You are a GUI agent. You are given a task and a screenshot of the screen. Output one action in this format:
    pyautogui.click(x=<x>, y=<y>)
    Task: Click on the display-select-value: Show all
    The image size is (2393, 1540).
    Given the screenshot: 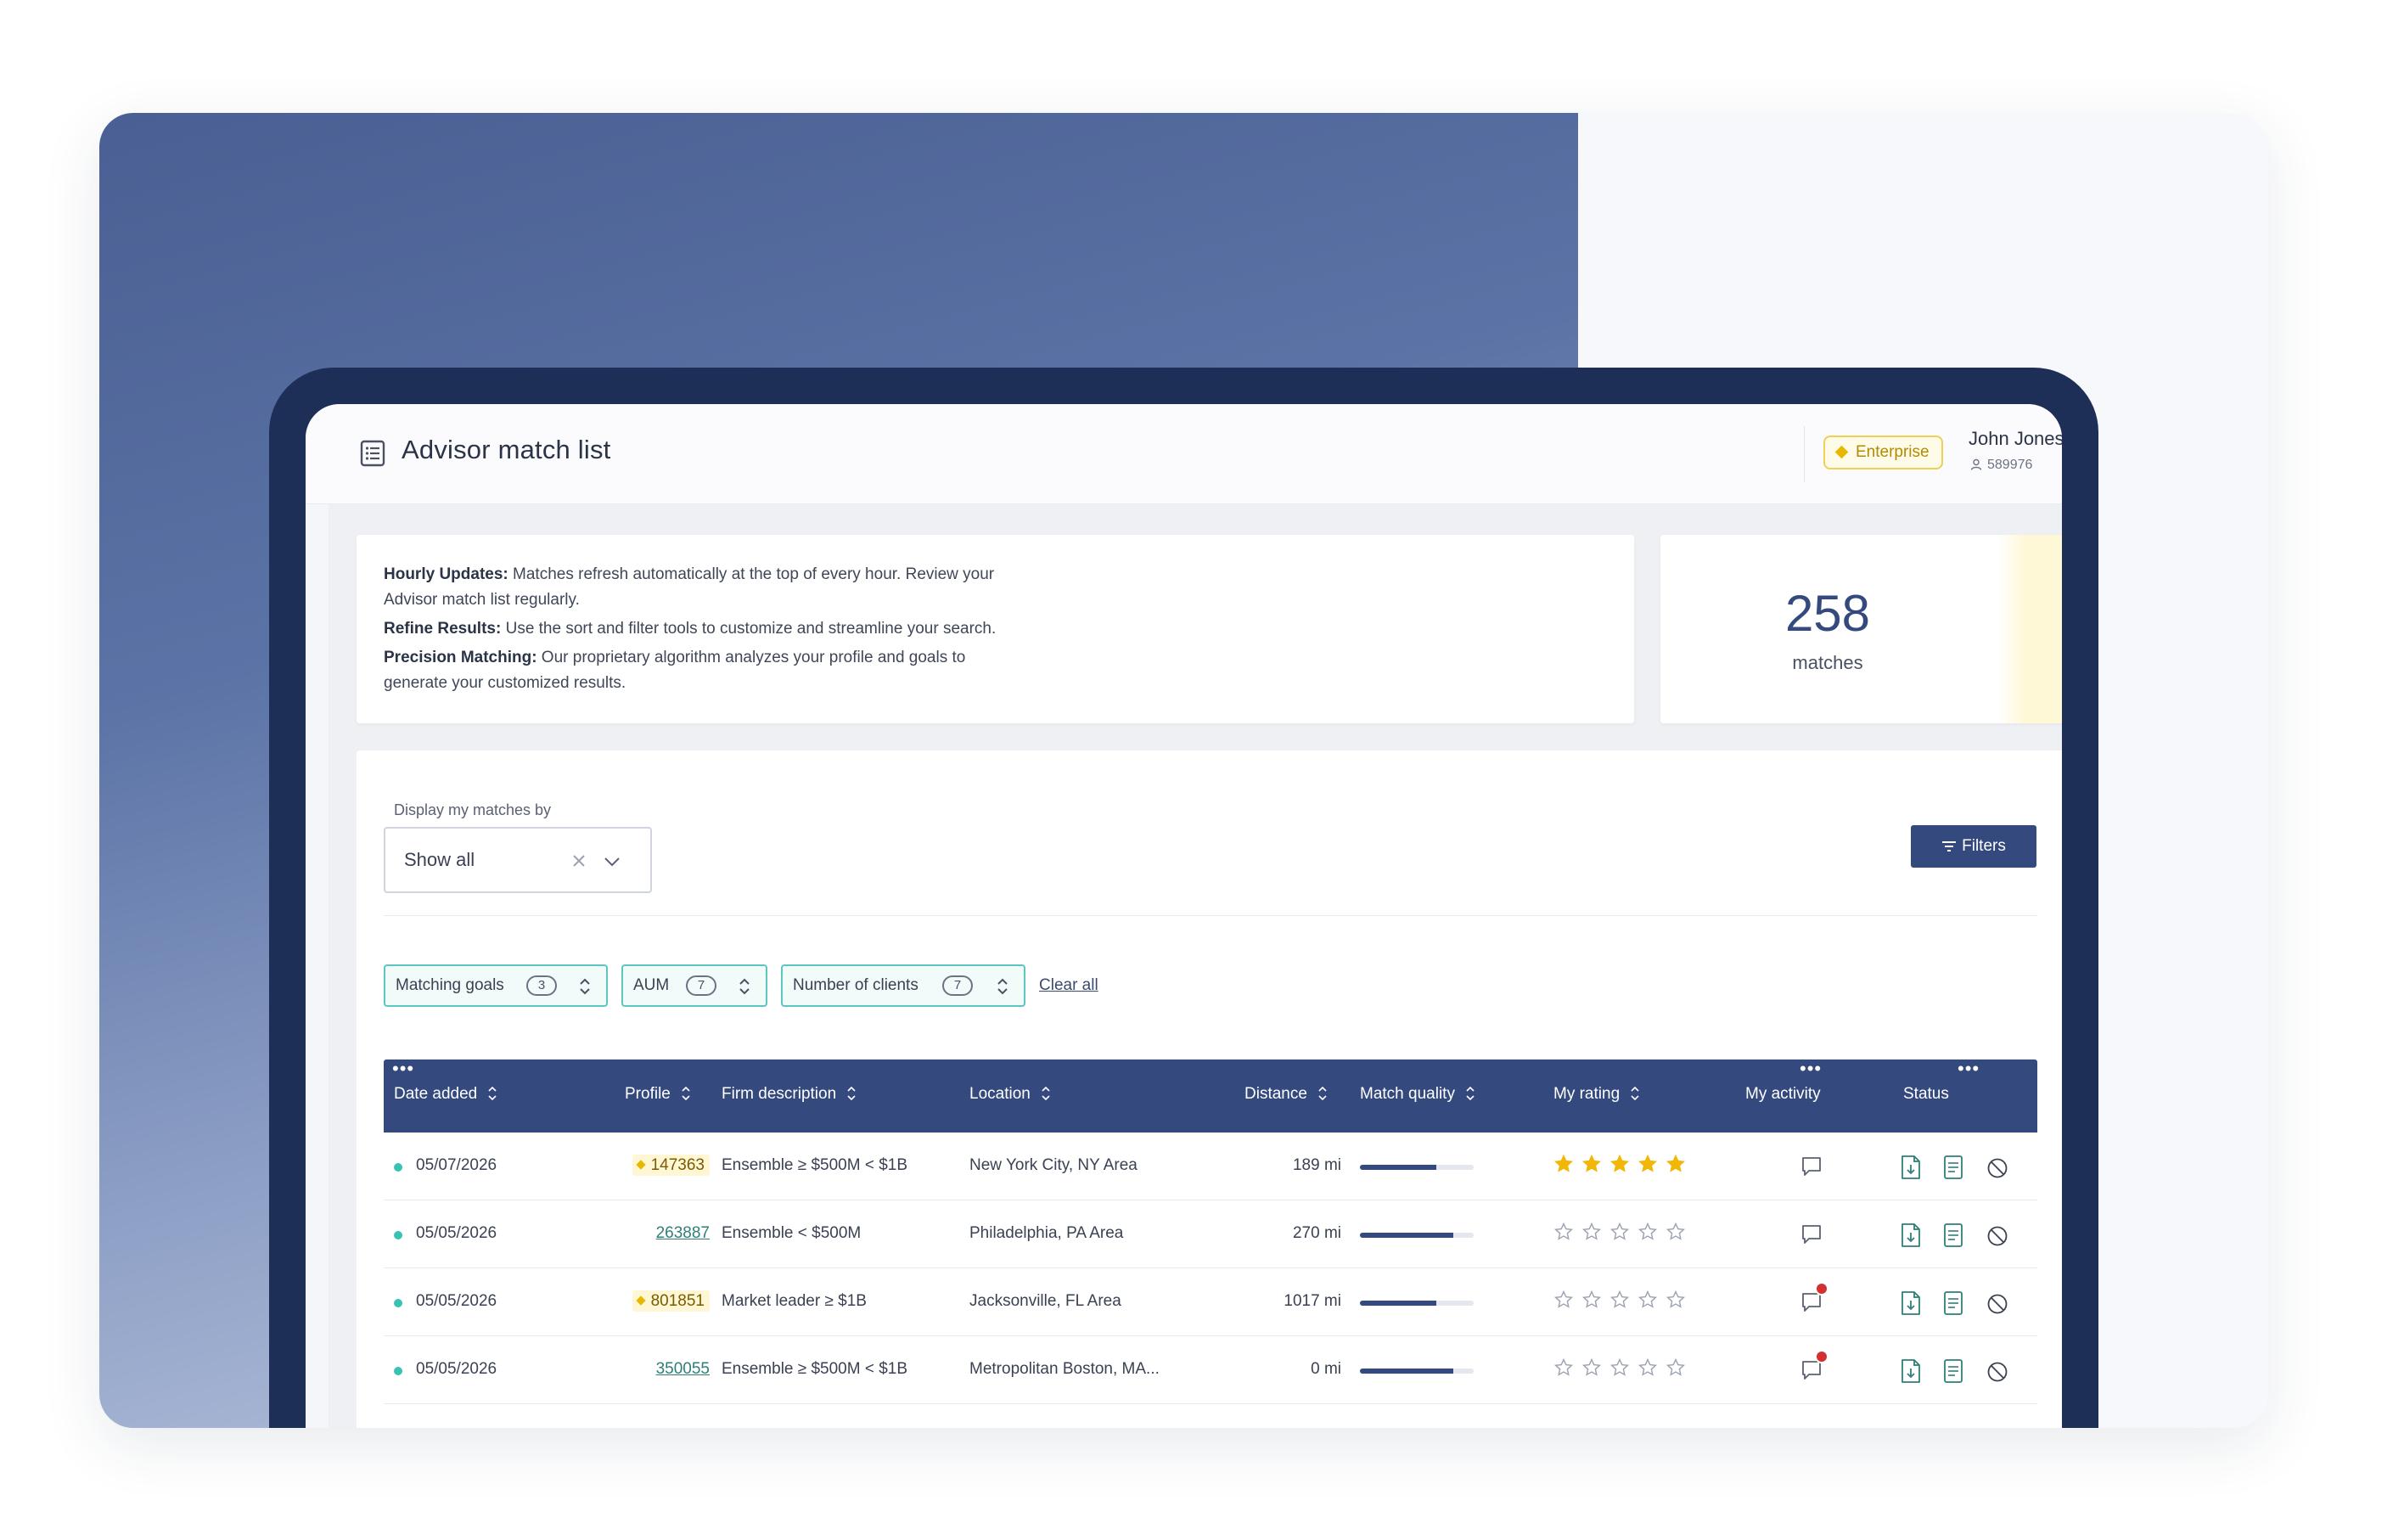 What is the action you would take?
    pyautogui.click(x=439, y=859)
    